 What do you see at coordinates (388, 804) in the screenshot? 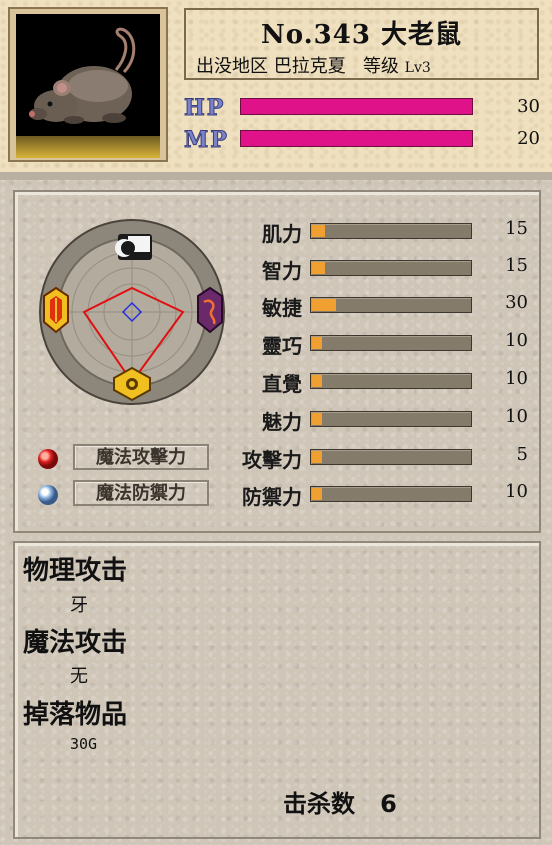
I see `kill-count-value: 6` at bounding box center [388, 804].